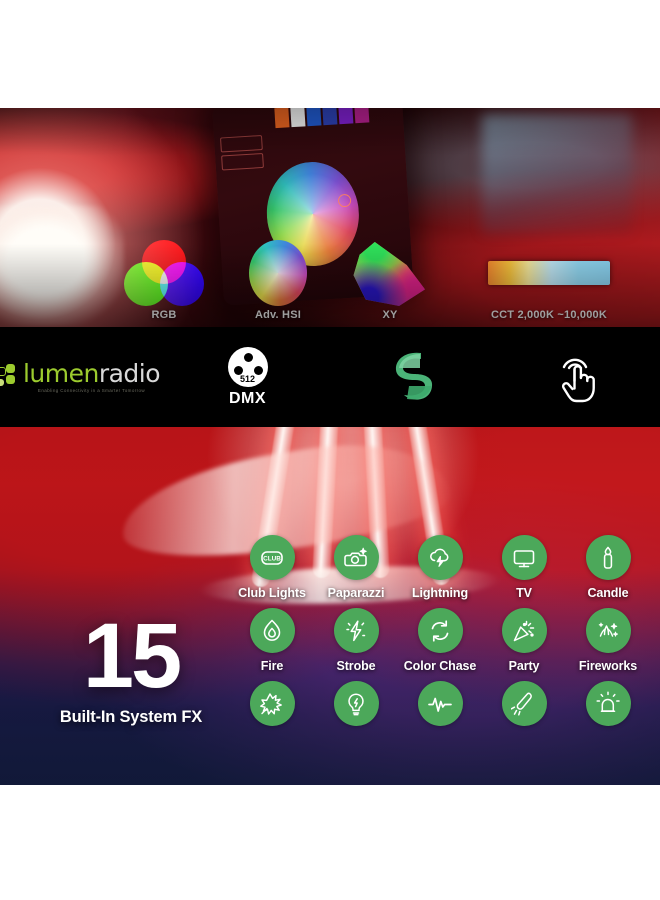  I want to click on lumenradio-word-a: lumen, so click(60, 373).